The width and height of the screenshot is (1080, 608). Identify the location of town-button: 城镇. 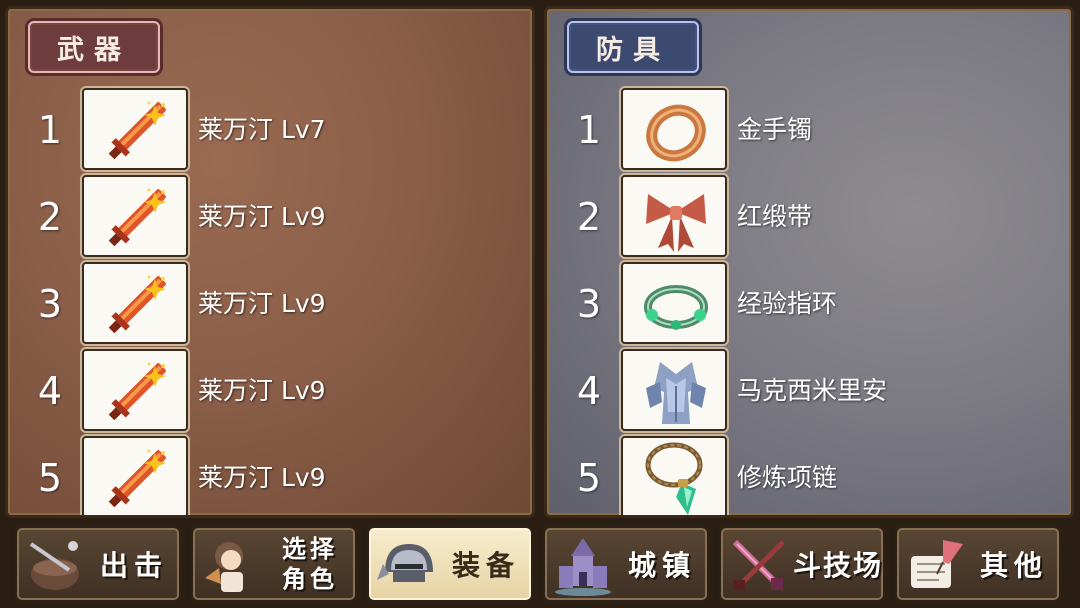
(626, 564).